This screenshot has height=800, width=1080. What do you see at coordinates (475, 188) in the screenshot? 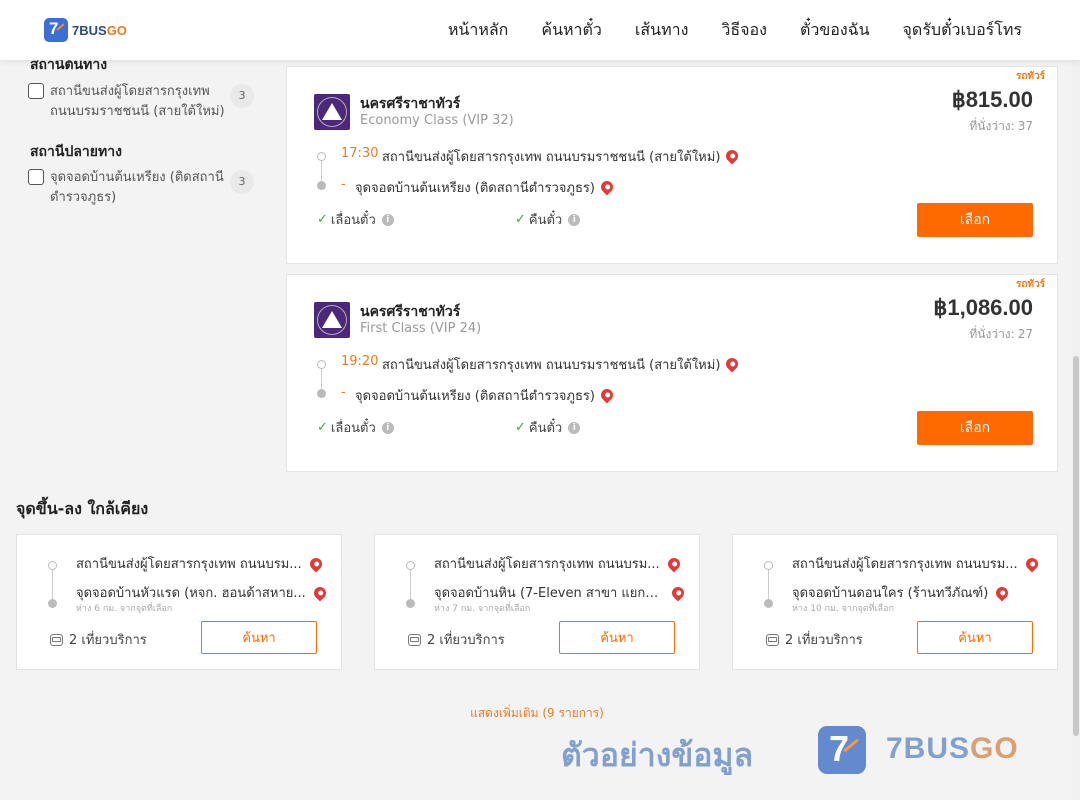
I see `arrival-station-name: จุดจอดบ้านต้นเหรียง (ติดสถานีตำรวจภูธร)` at bounding box center [475, 188].